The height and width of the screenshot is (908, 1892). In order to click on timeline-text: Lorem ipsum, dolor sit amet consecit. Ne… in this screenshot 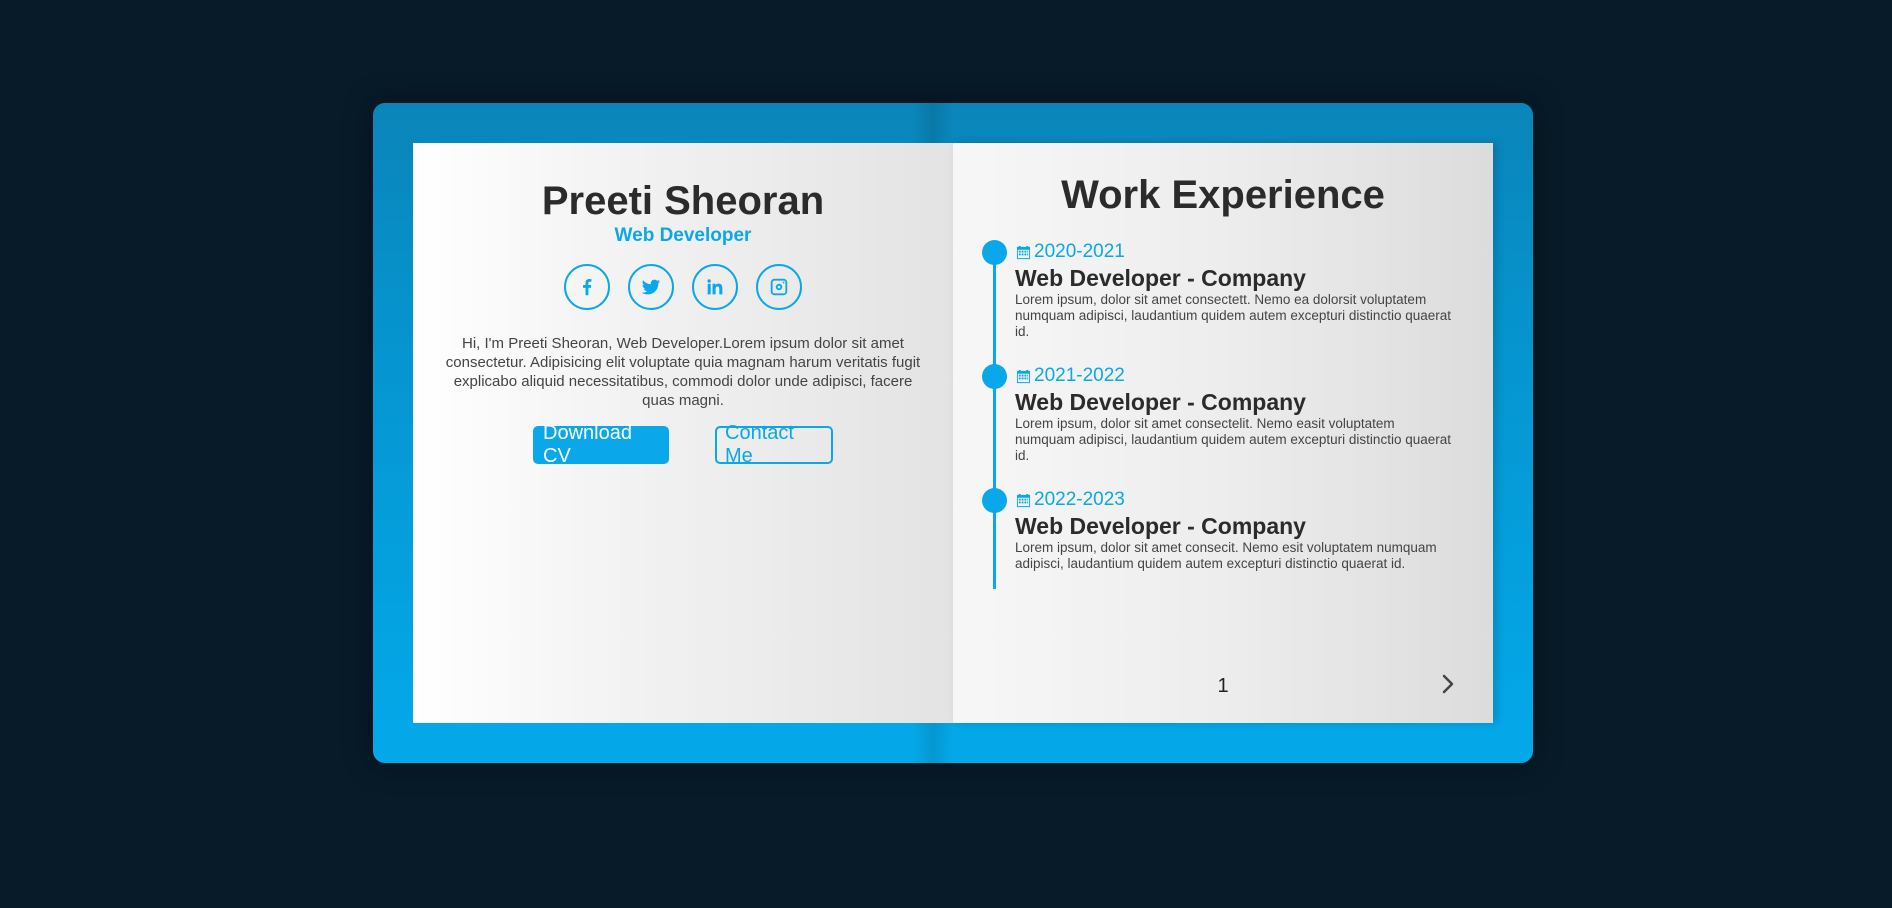, I will do `click(1226, 555)`.